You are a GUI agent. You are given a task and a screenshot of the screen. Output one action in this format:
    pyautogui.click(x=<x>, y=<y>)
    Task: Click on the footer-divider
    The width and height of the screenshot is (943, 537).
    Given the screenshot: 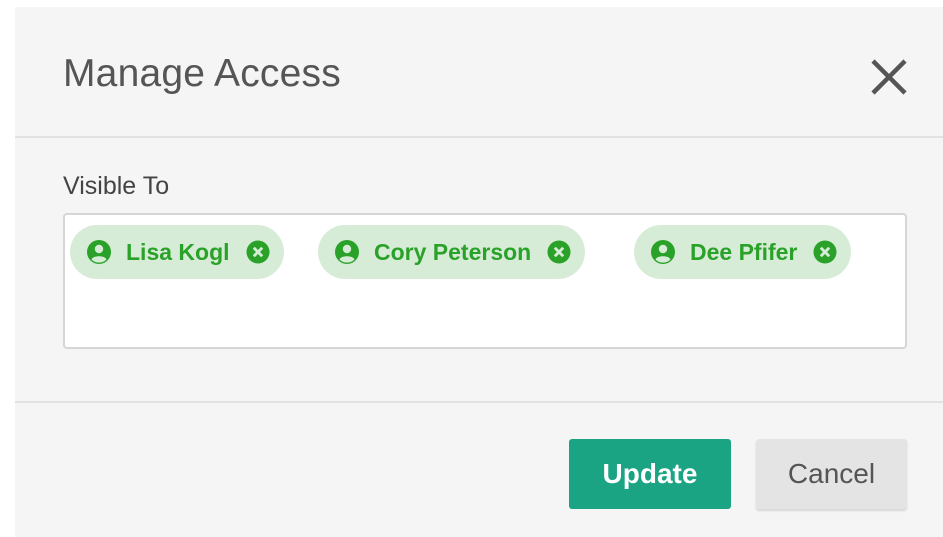 What is the action you would take?
    pyautogui.click(x=479, y=402)
    